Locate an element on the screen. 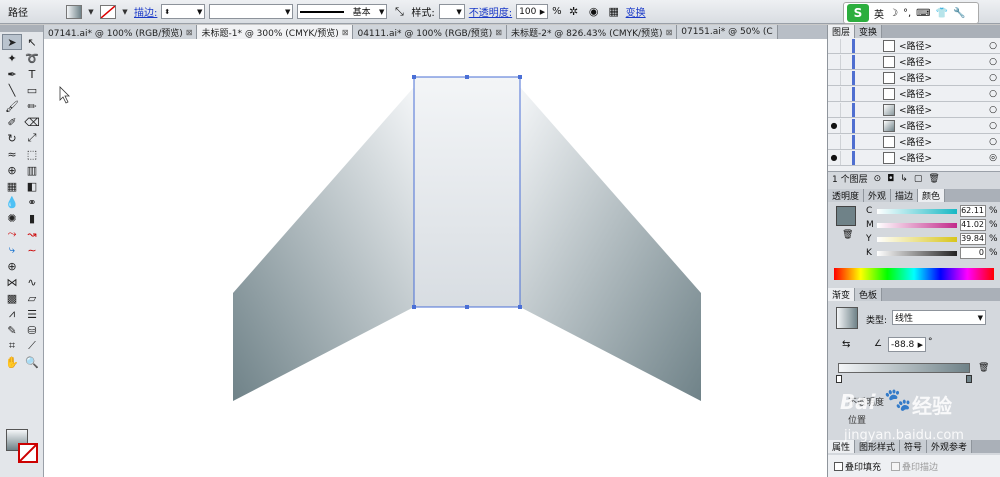 The width and height of the screenshot is (1000, 477). make-clipping-mask-icon: ◘ is located at coordinates (890, 179).